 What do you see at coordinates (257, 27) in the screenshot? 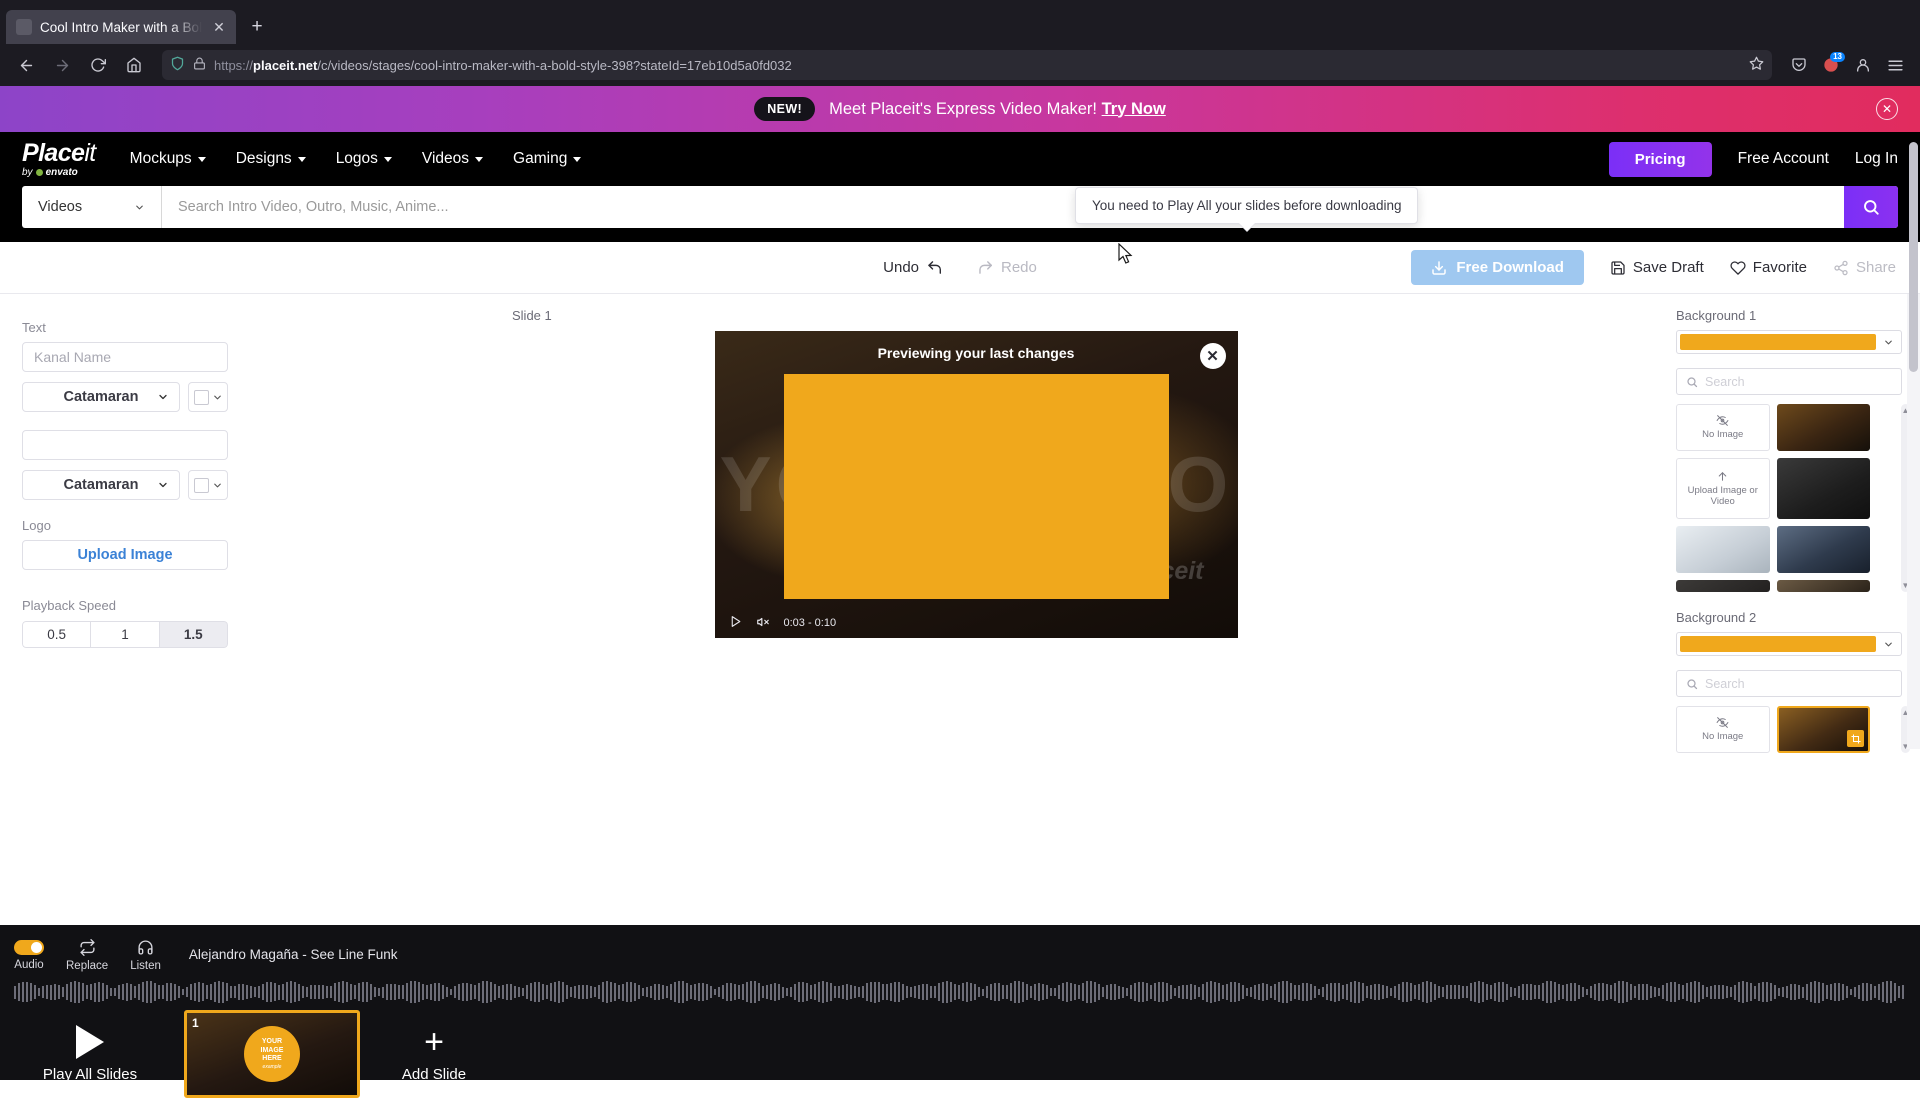
I see `new-tab-button: +` at bounding box center [257, 27].